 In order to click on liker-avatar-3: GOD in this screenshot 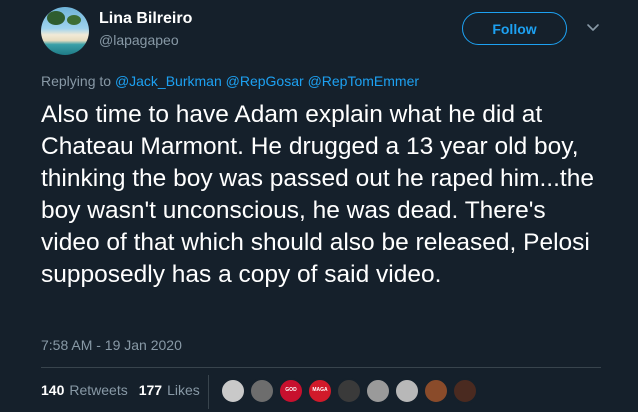, I will do `click(291, 391)`.